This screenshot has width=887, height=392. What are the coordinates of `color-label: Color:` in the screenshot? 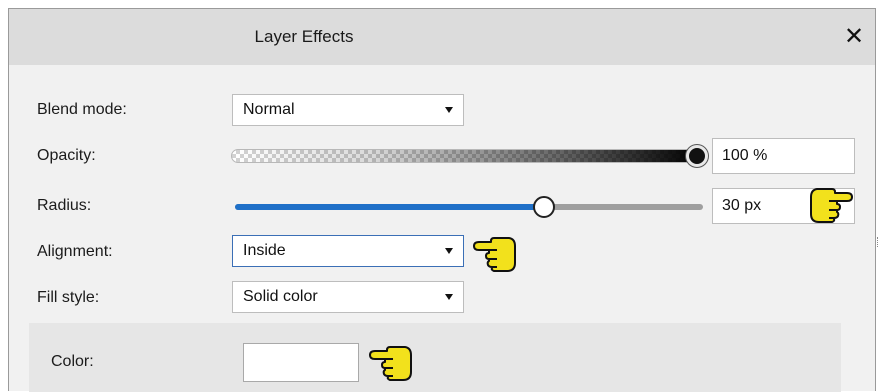 It's located at (72, 361).